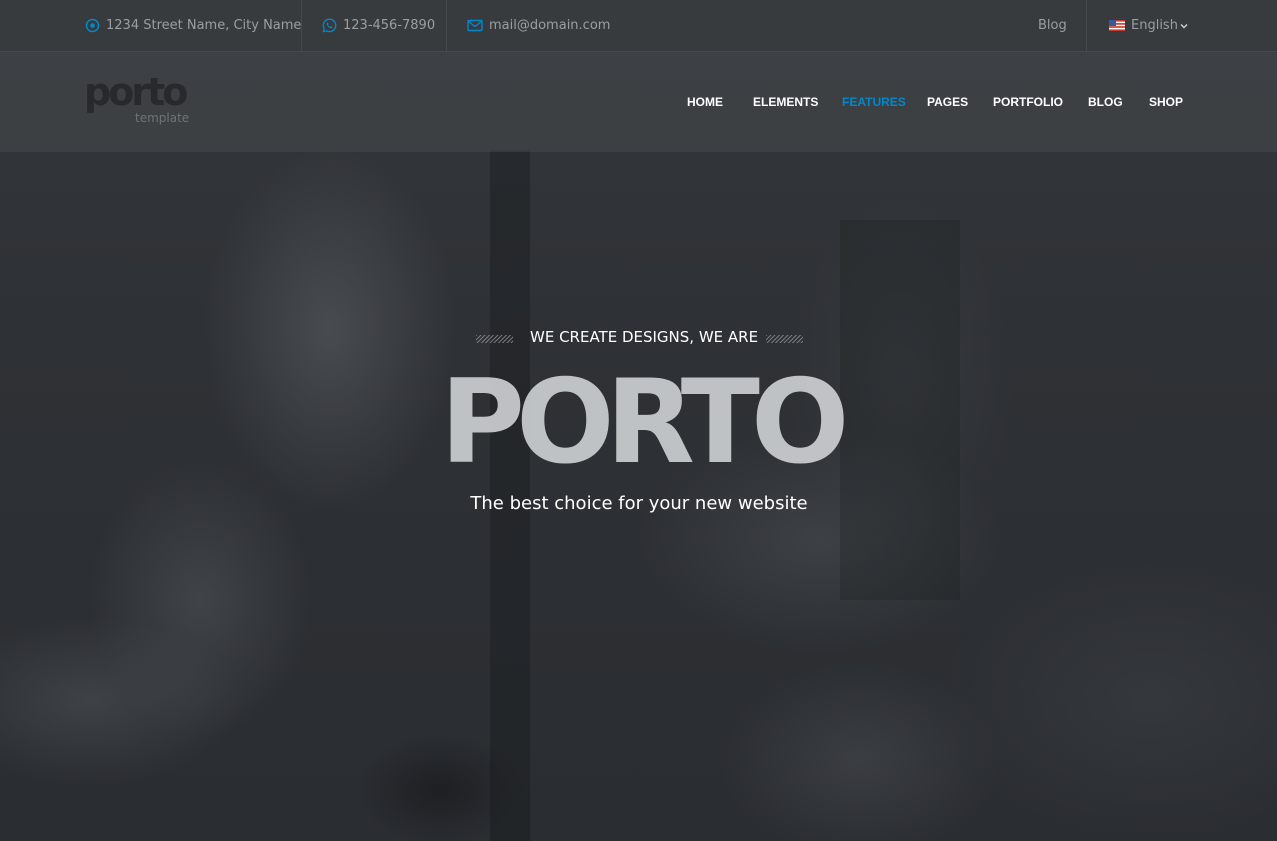  I want to click on envelope-icon, so click(475, 25).